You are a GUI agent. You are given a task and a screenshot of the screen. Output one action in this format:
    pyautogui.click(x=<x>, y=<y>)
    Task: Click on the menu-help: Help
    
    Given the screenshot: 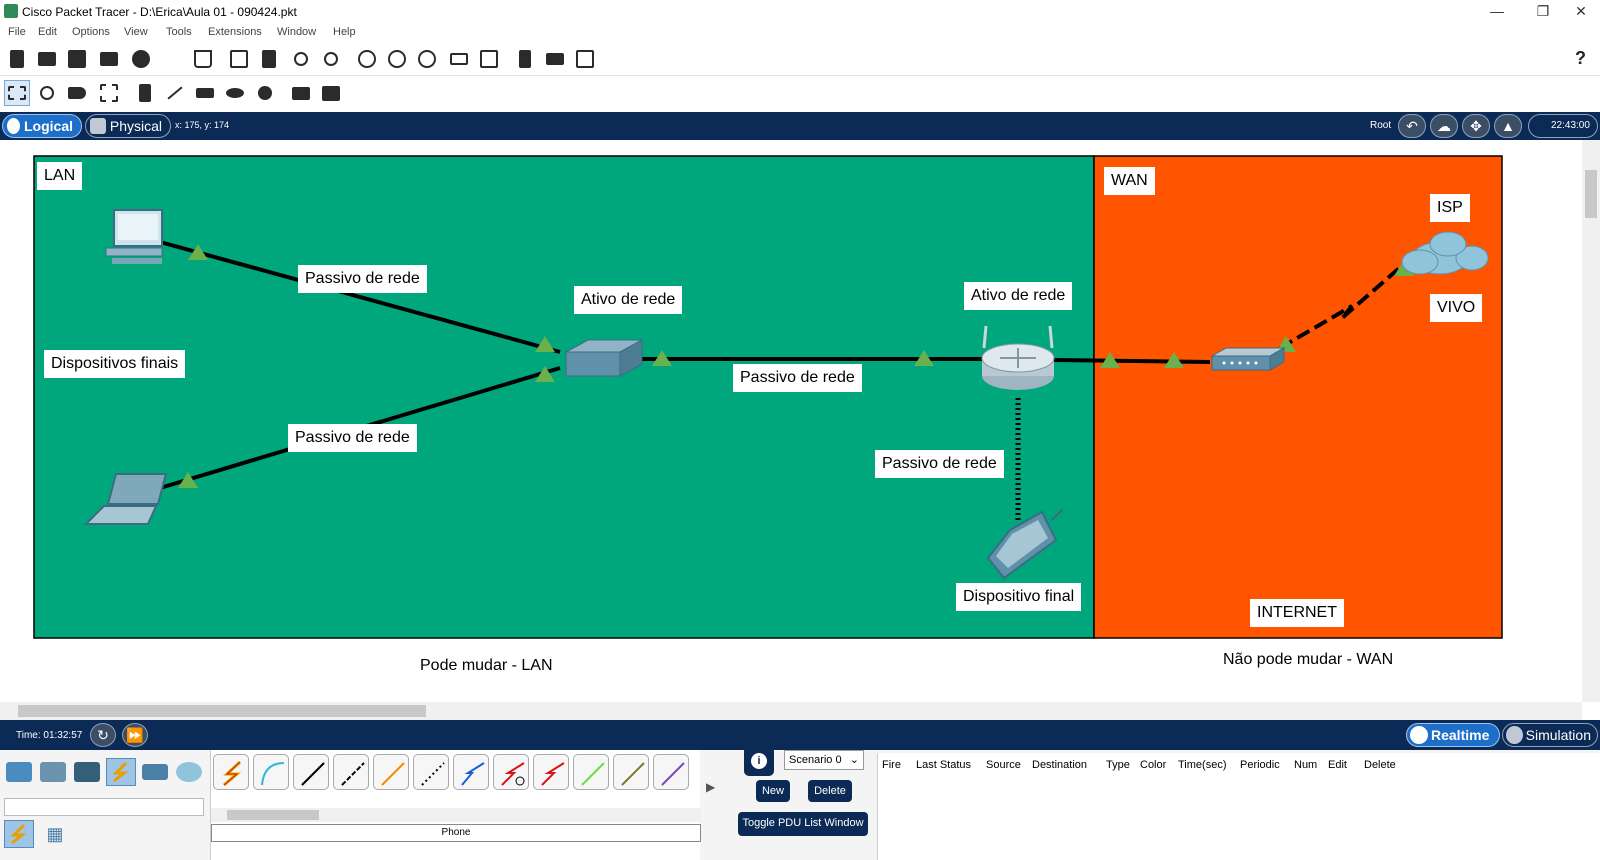 What is the action you would take?
    pyautogui.click(x=344, y=32)
    